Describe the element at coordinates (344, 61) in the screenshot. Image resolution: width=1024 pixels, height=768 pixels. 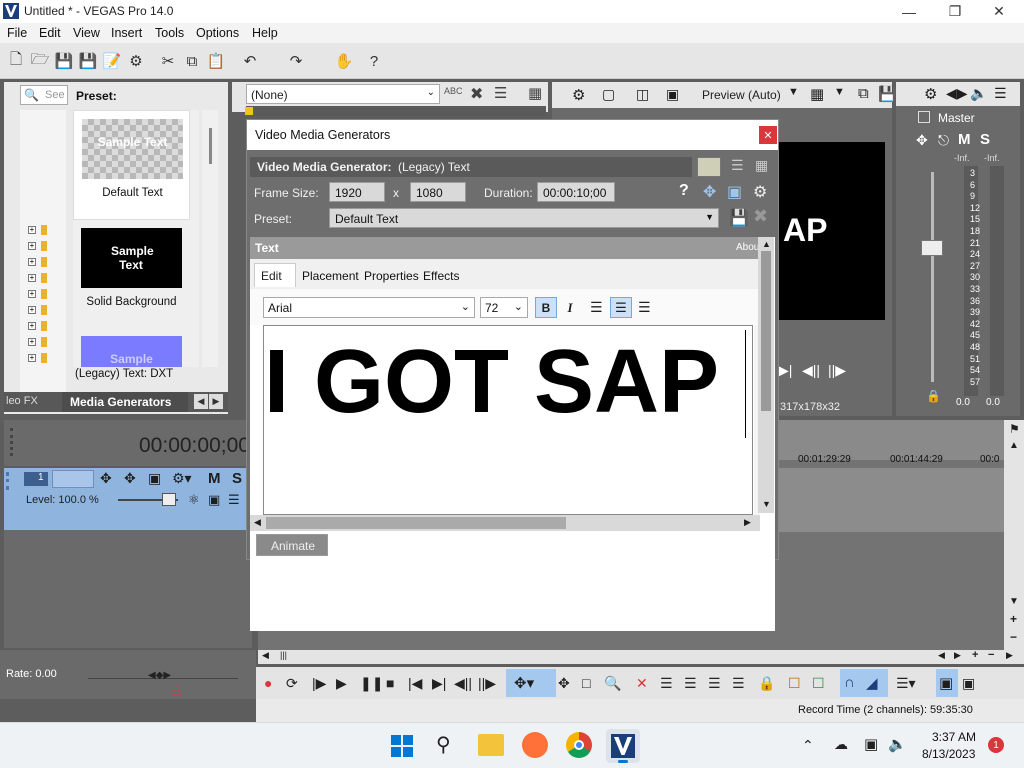
I see `plugin-manager-icon: ✋` at that location.